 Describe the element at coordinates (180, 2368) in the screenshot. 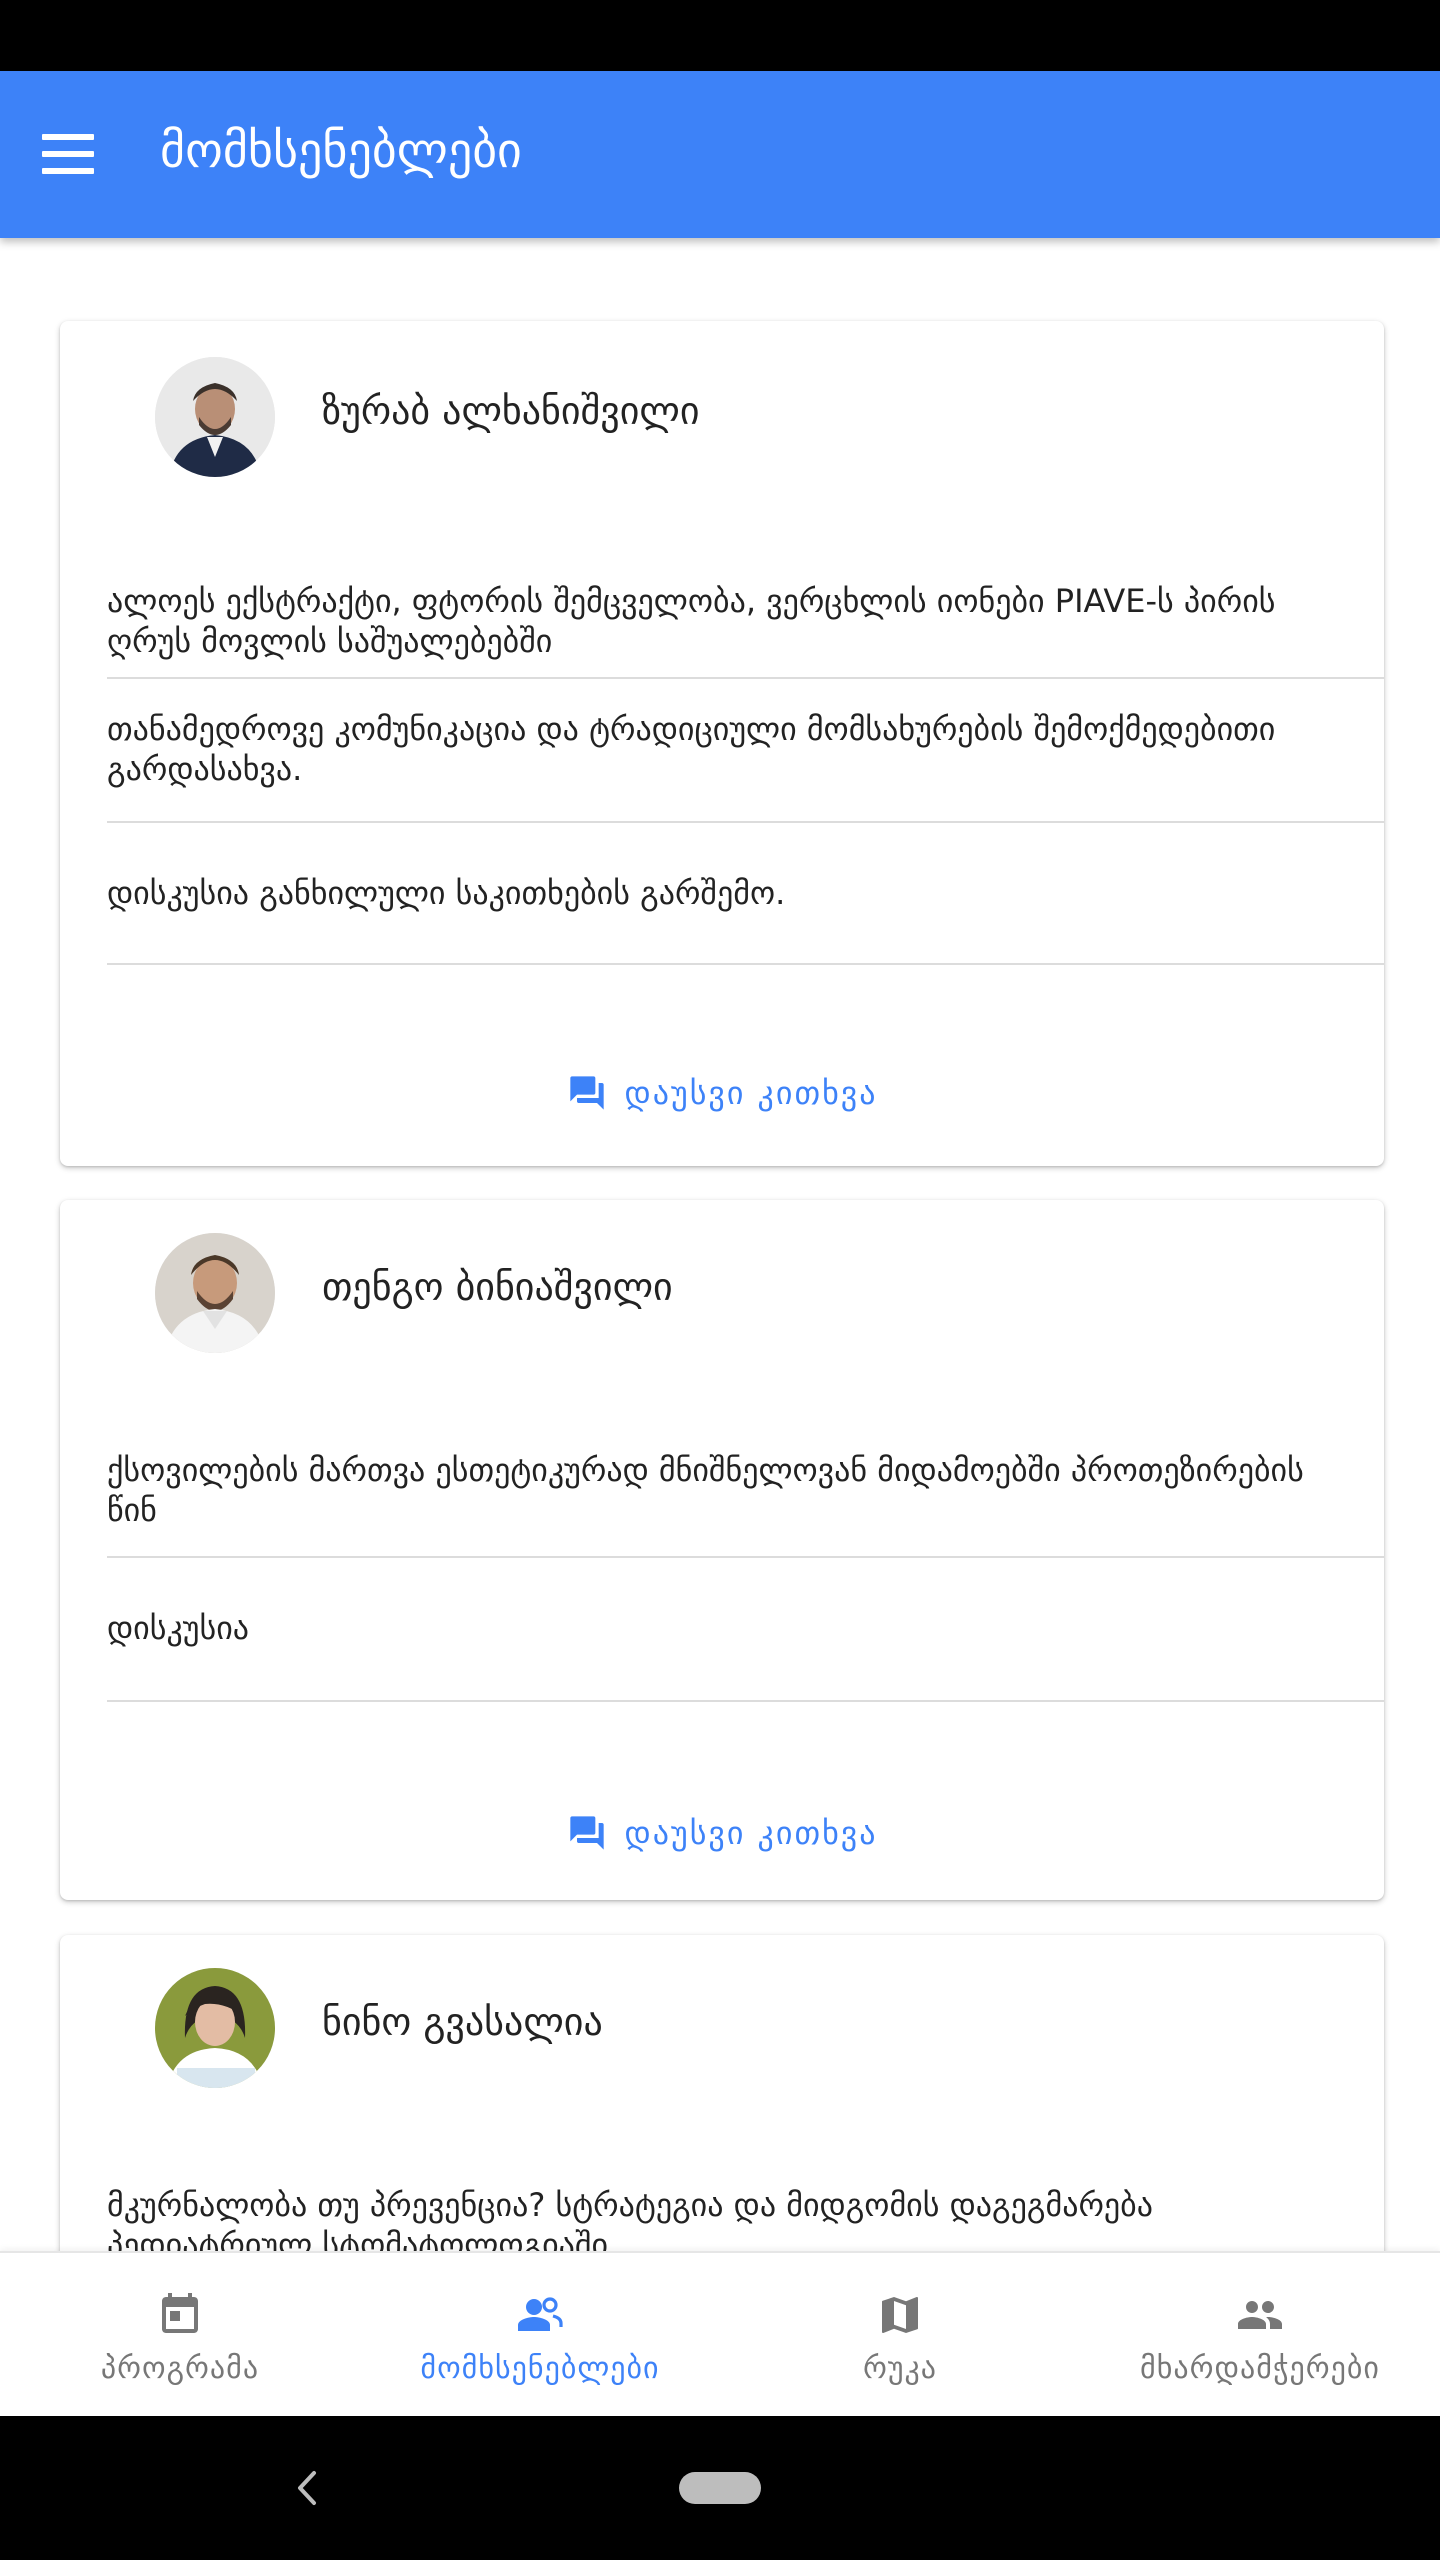

I see `nav-label: პროგრამა` at that location.